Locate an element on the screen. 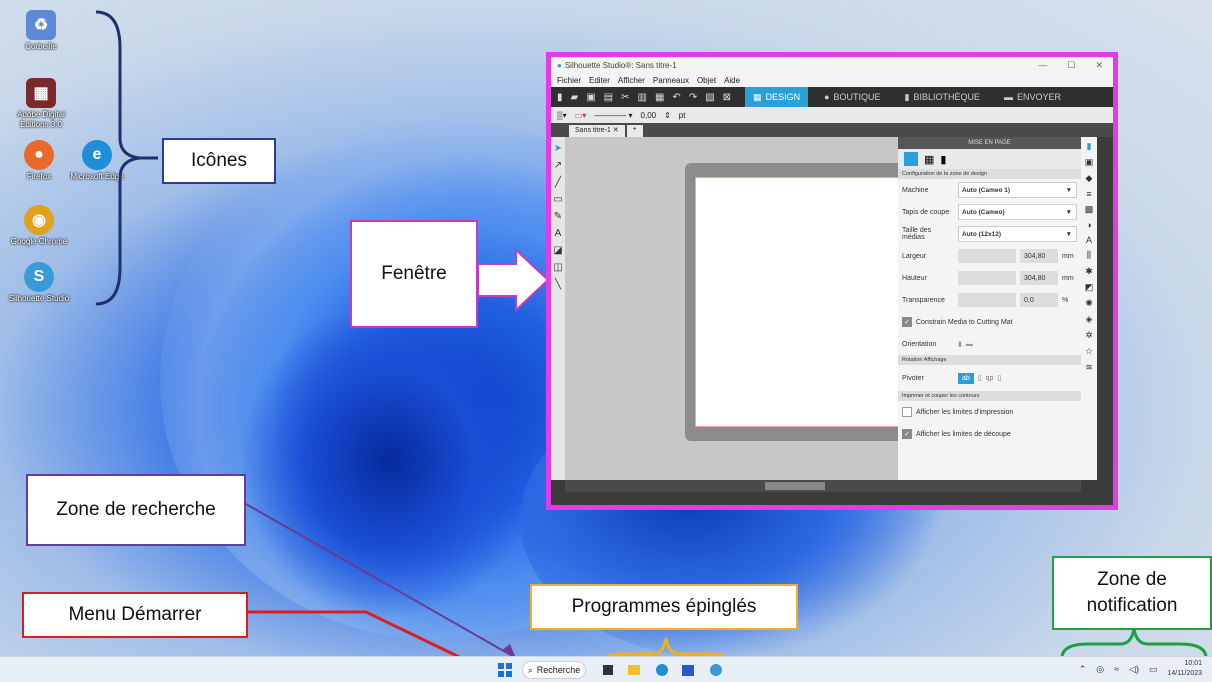  align-icon: ⫼ is located at coordinates (1089, 255).